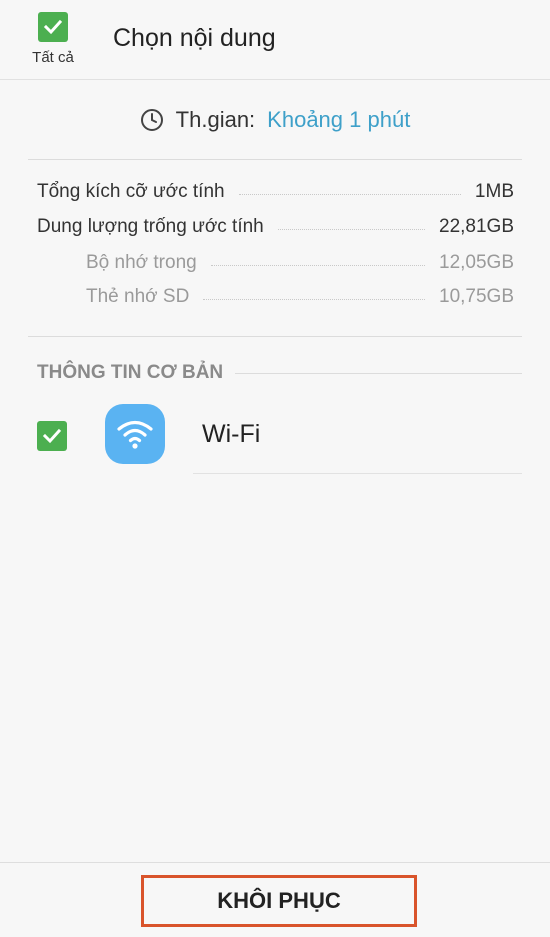  I want to click on wifi-label: Wi-Fi, so click(231, 434).